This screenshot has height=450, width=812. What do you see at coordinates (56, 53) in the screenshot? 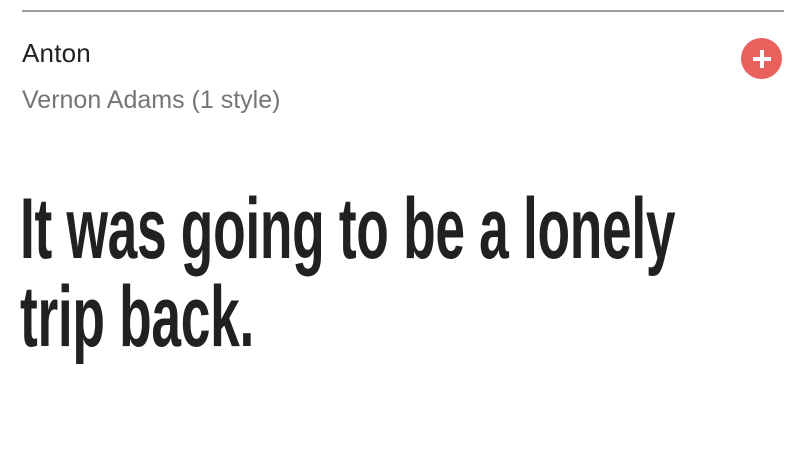
I see `font-name: Anton` at bounding box center [56, 53].